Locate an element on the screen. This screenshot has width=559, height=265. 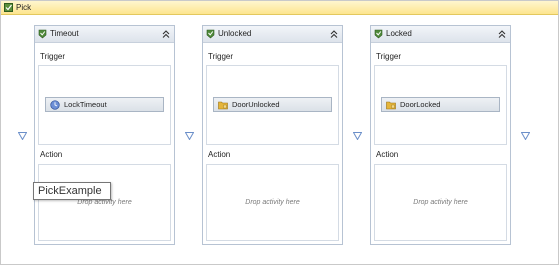
clock-icon is located at coordinates (55, 105).